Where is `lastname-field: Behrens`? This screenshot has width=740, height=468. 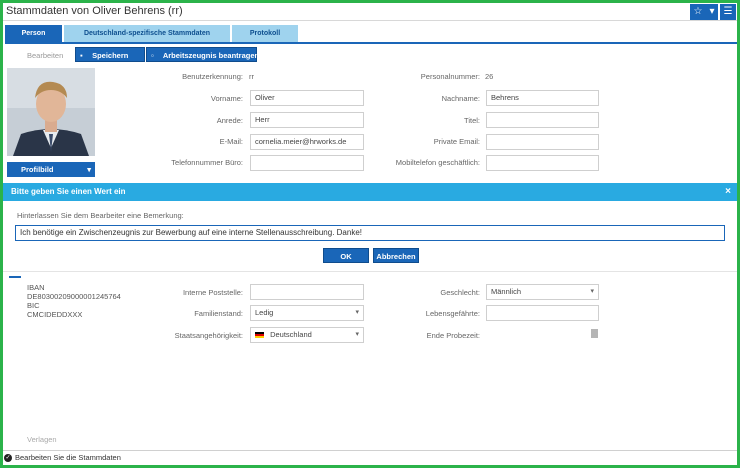
lastname-field: Behrens is located at coordinates (542, 98).